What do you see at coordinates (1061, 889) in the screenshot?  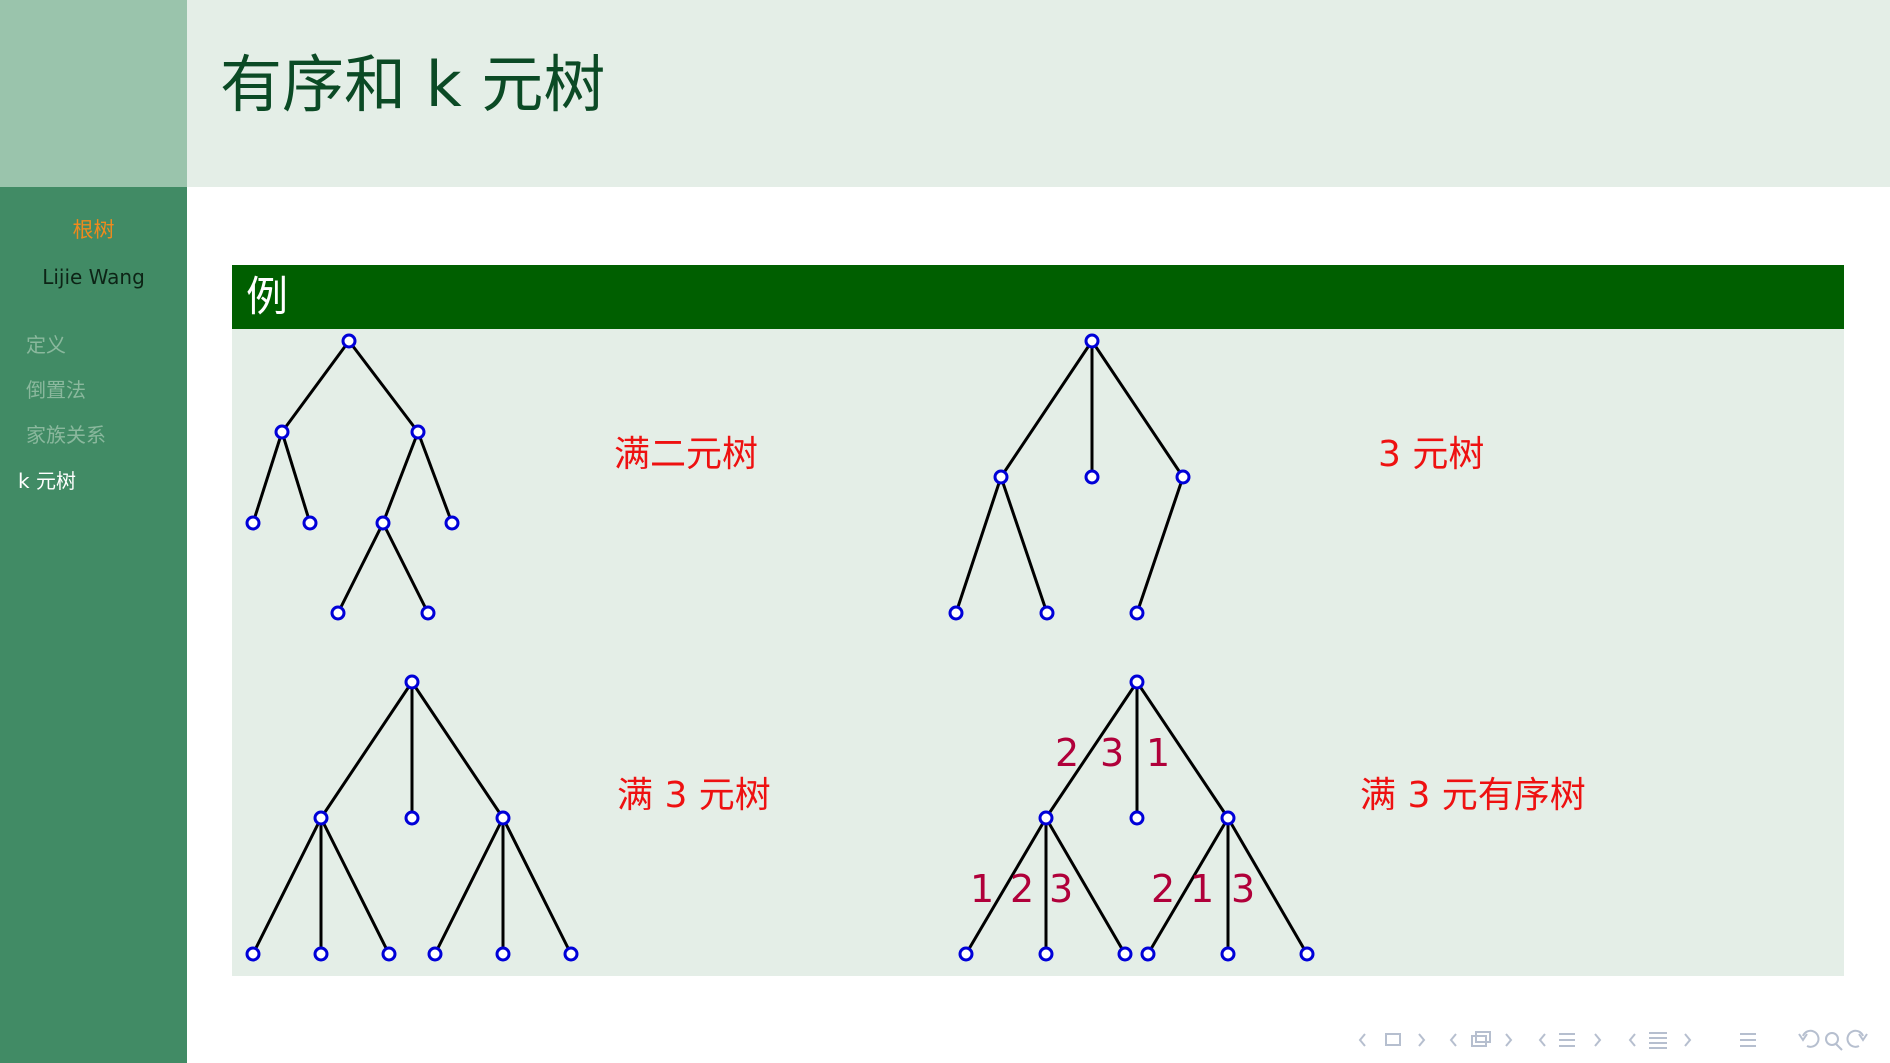 I see `order-label-left-child-3: 3` at bounding box center [1061, 889].